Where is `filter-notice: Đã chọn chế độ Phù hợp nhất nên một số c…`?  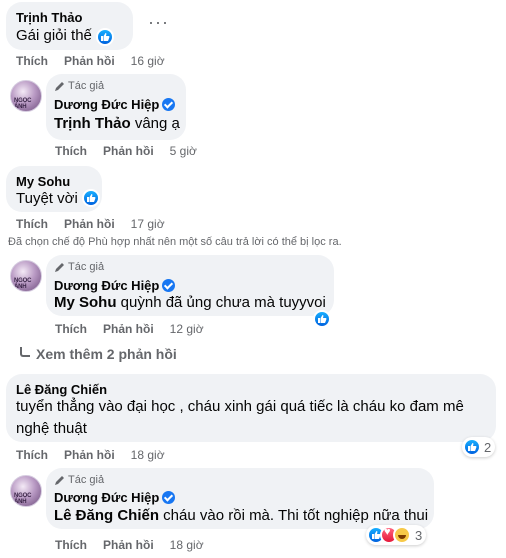
filter-notice: Đã chọn chế độ Phù hợp nhất nên một số c… is located at coordinates (175, 242).